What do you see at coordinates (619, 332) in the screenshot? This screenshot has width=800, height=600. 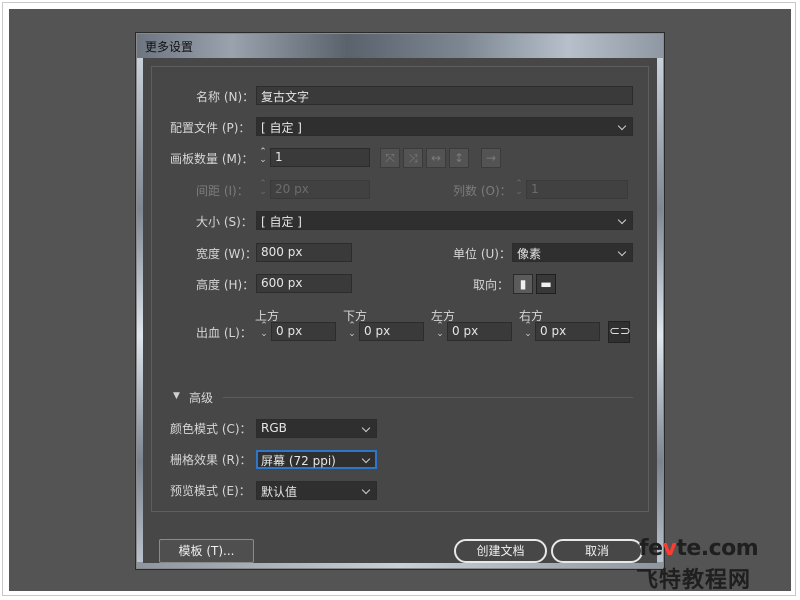 I see `chain-link-icon: ⊂⊃` at bounding box center [619, 332].